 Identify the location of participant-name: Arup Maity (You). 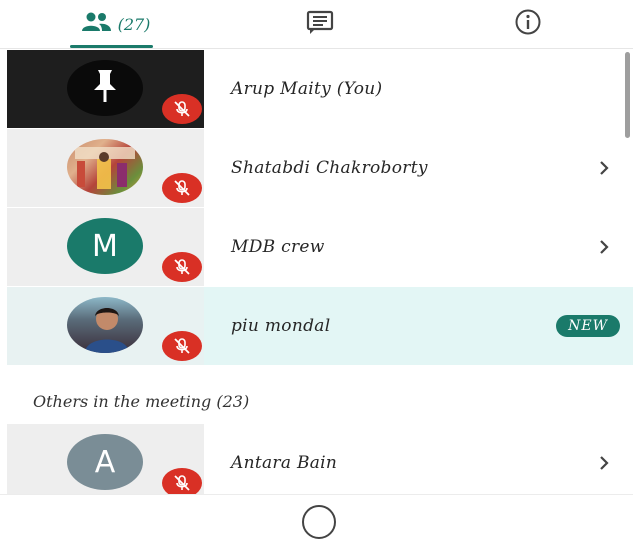
(307, 89).